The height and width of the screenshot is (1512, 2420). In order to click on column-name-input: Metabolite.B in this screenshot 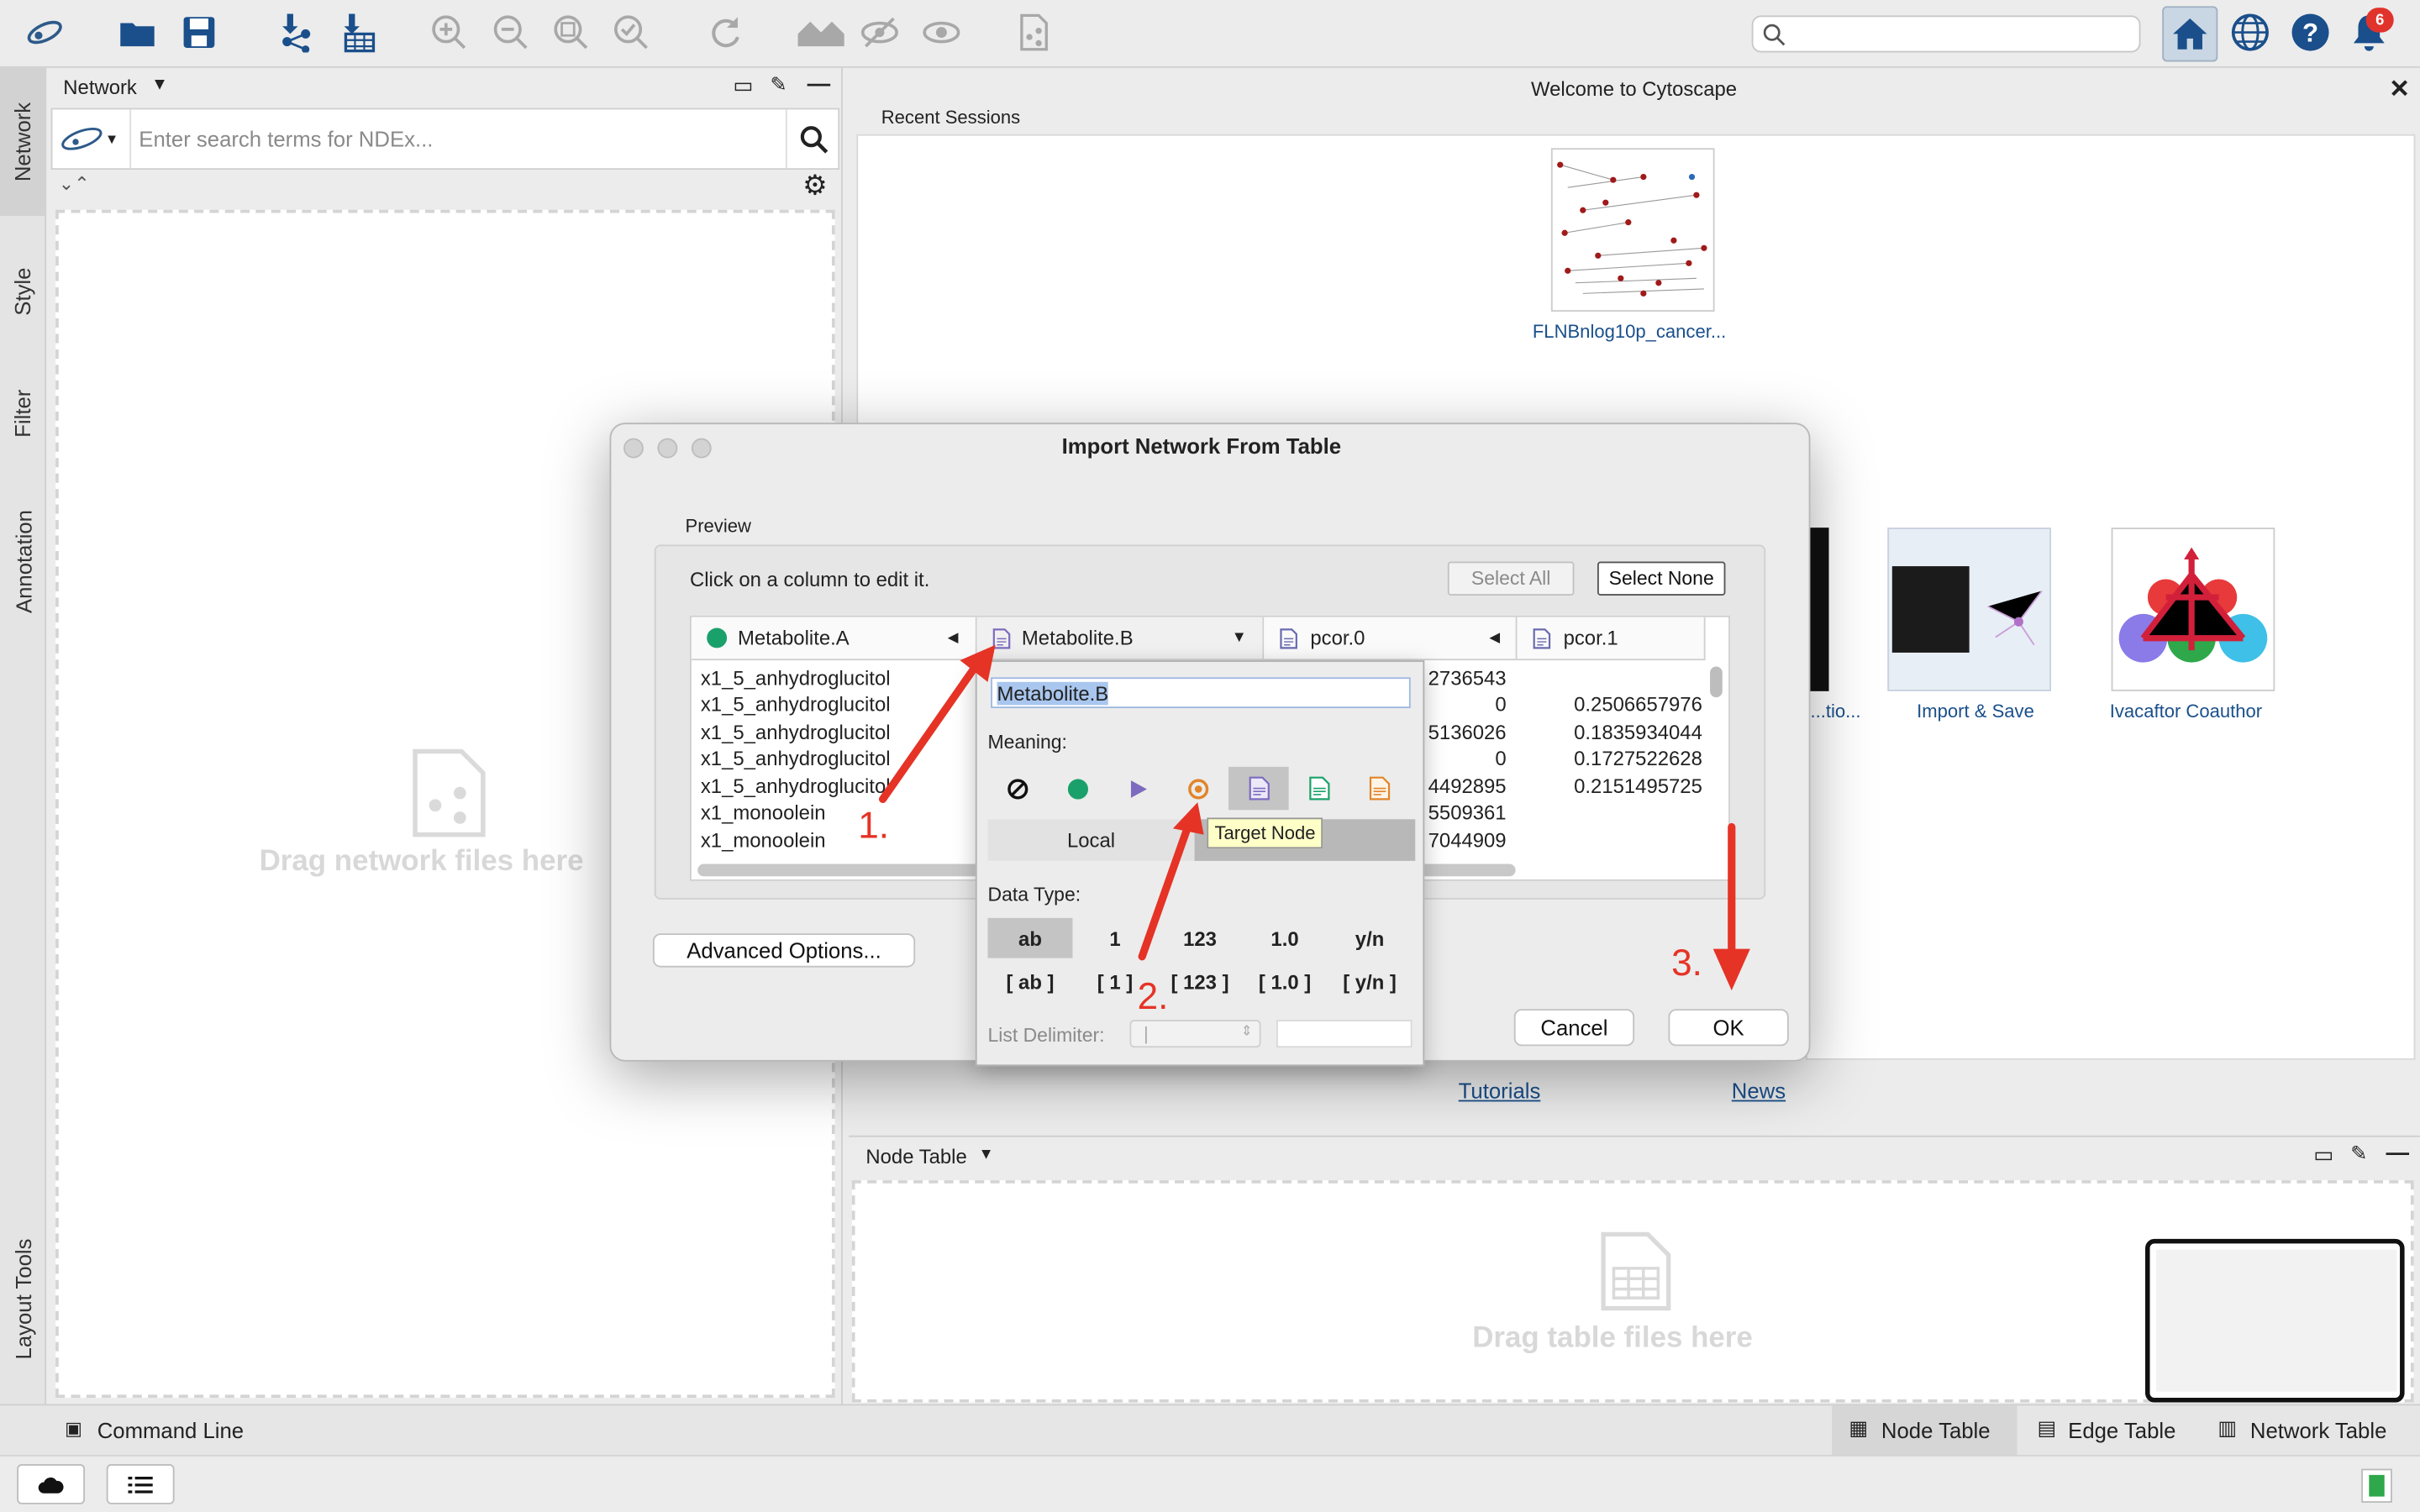, I will do `click(1201, 693)`.